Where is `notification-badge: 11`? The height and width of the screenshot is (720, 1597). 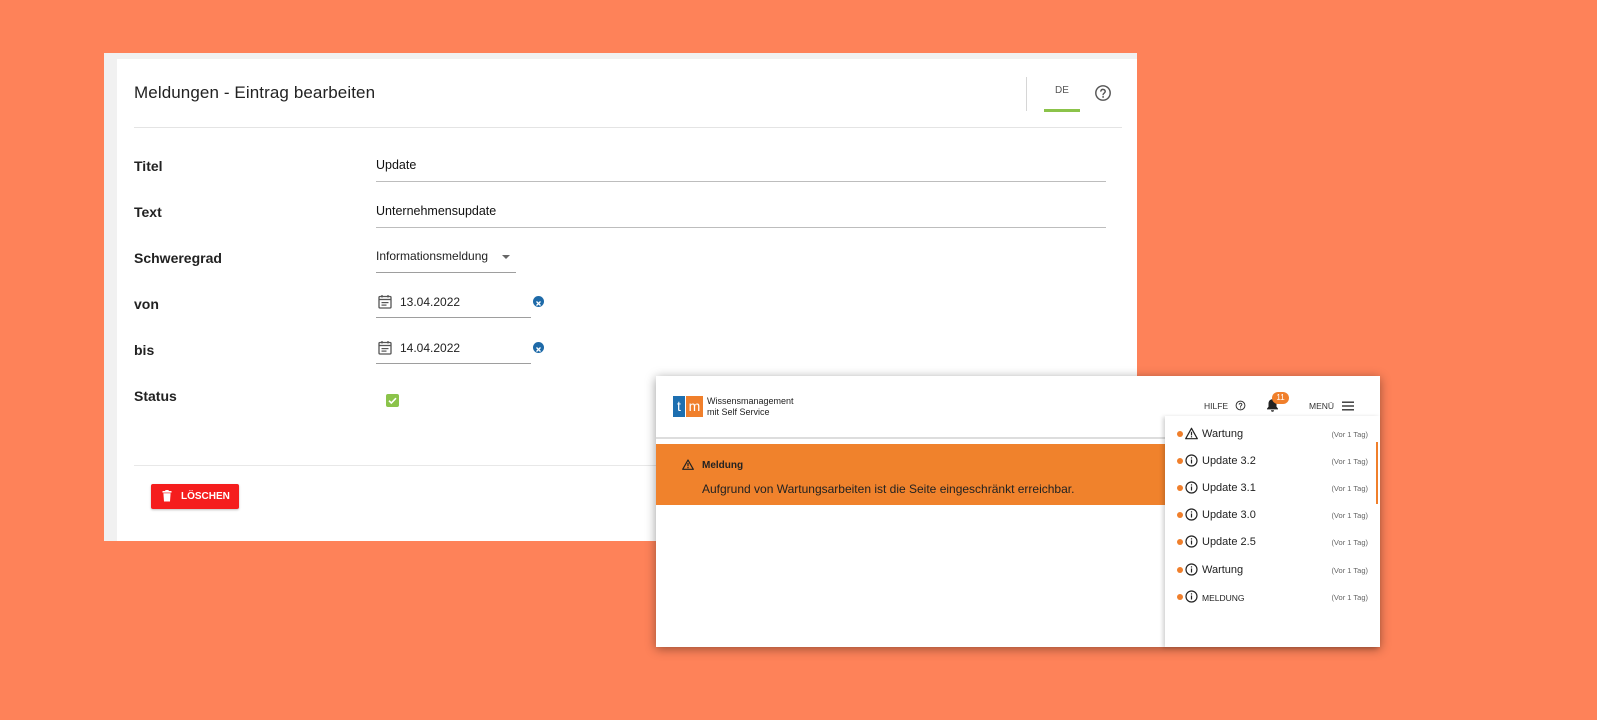 notification-badge: 11 is located at coordinates (1280, 398).